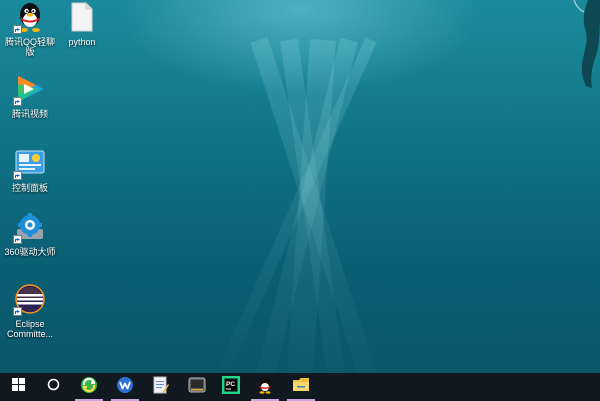  What do you see at coordinates (82, 42) in the screenshot?
I see `desktop-icon-label: python` at bounding box center [82, 42].